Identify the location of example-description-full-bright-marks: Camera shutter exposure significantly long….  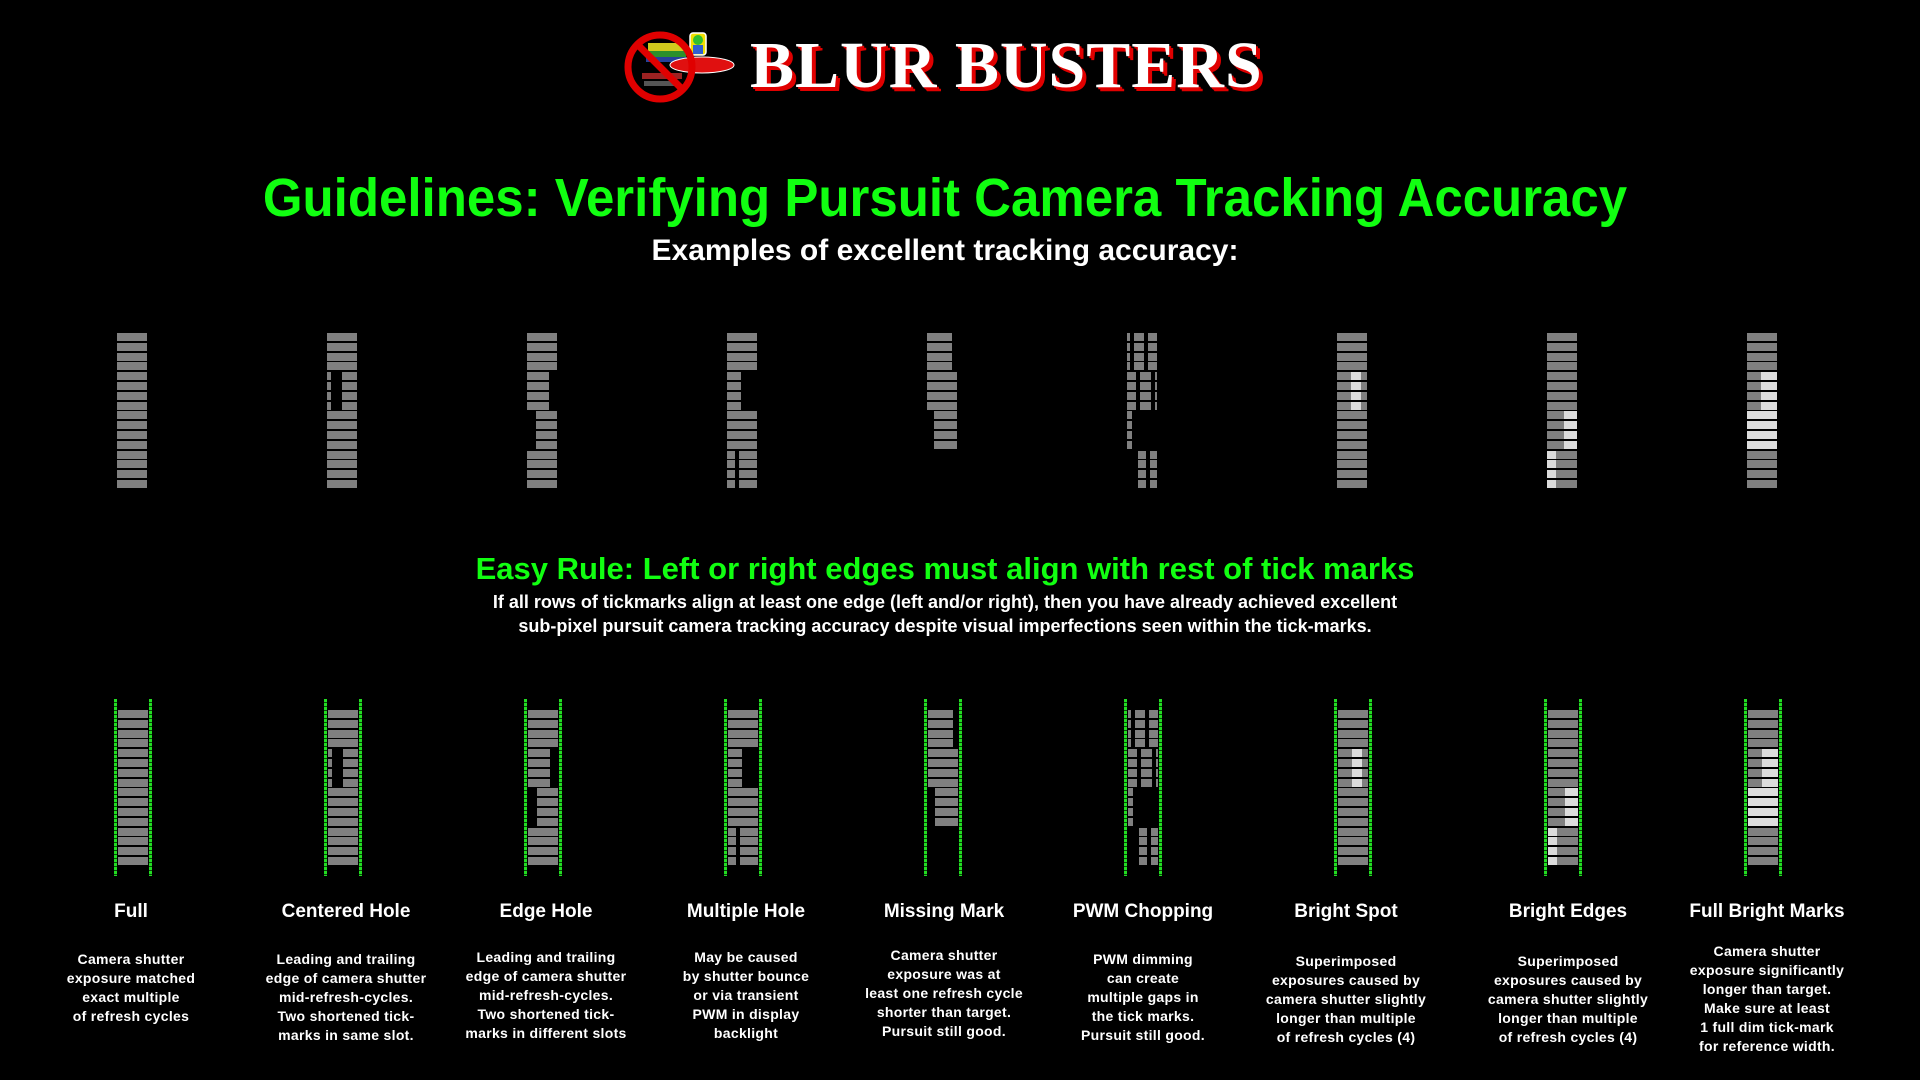
(1767, 999).